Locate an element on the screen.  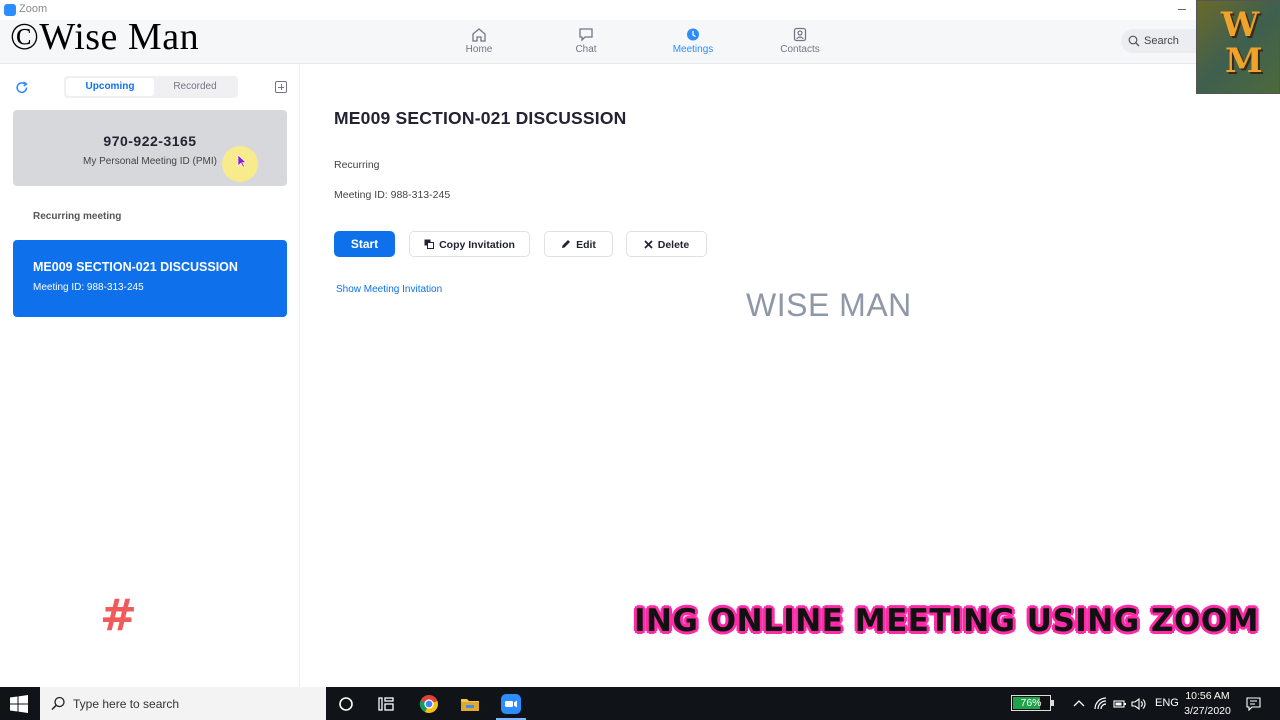
chat-icon is located at coordinates (586, 35).